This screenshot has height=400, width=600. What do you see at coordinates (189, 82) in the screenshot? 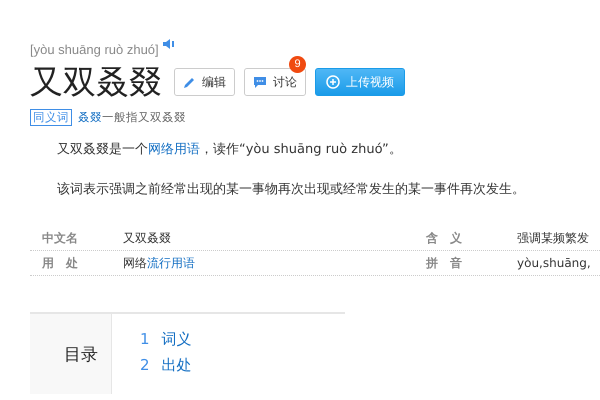
I see `pencil-icon` at bounding box center [189, 82].